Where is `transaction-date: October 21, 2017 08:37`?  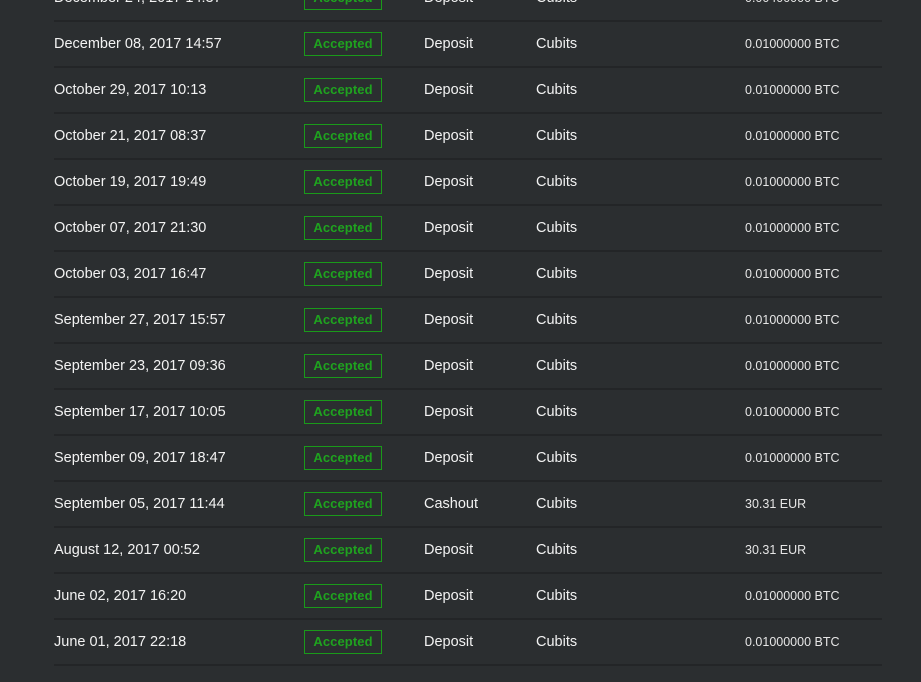 transaction-date: October 21, 2017 08:37 is located at coordinates (130, 136).